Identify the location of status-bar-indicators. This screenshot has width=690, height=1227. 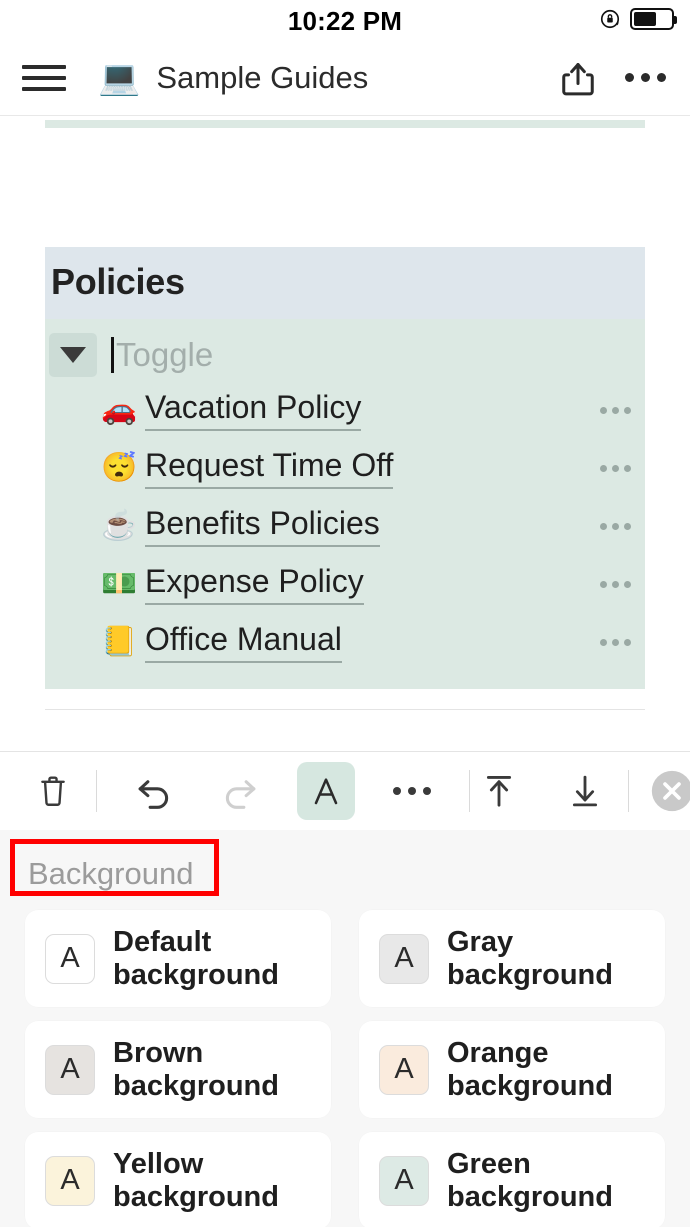
(638, 19).